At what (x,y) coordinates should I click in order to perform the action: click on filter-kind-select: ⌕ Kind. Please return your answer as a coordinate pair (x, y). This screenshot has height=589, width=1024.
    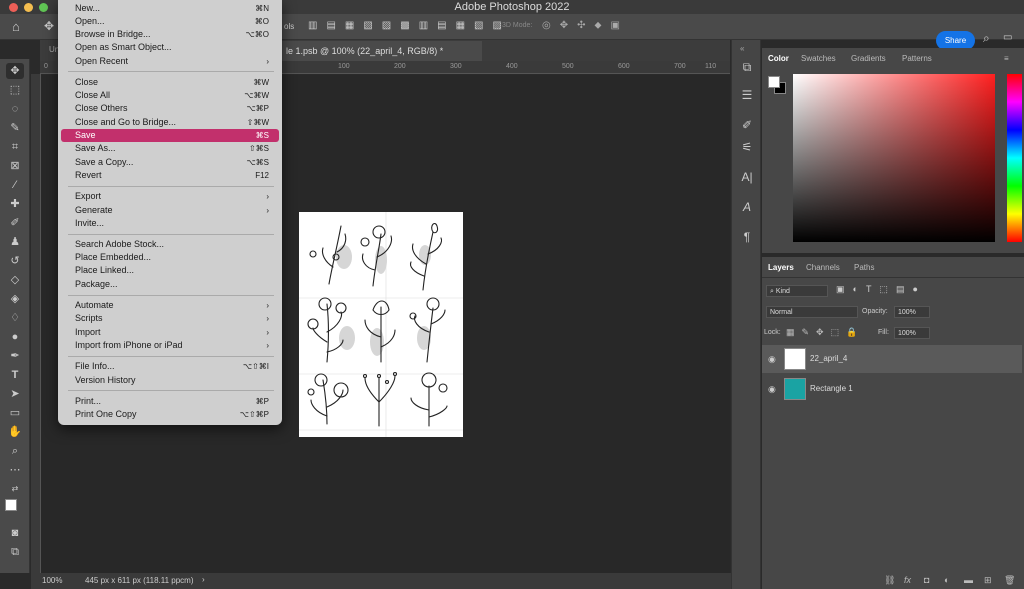
    Looking at the image, I should click on (797, 291).